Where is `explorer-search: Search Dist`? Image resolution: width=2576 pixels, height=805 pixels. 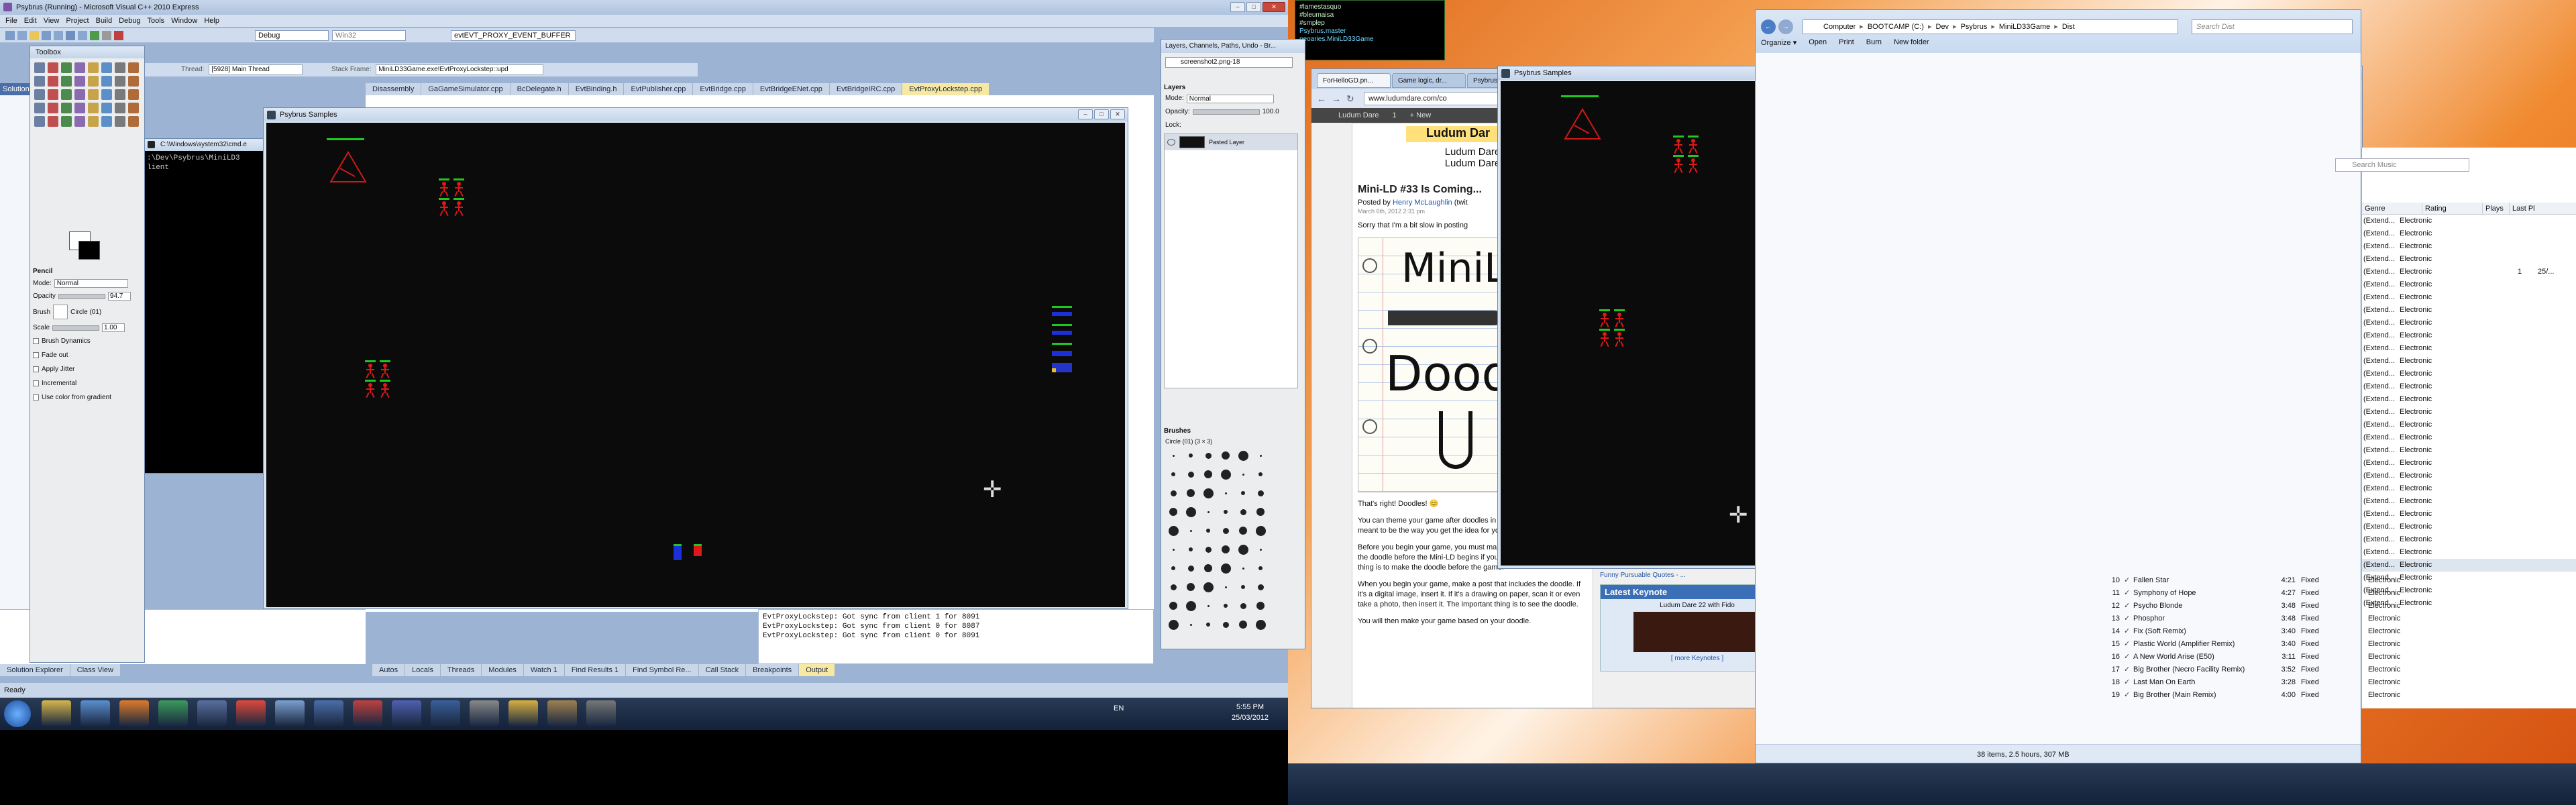 explorer-search: Search Dist is located at coordinates (2272, 26).